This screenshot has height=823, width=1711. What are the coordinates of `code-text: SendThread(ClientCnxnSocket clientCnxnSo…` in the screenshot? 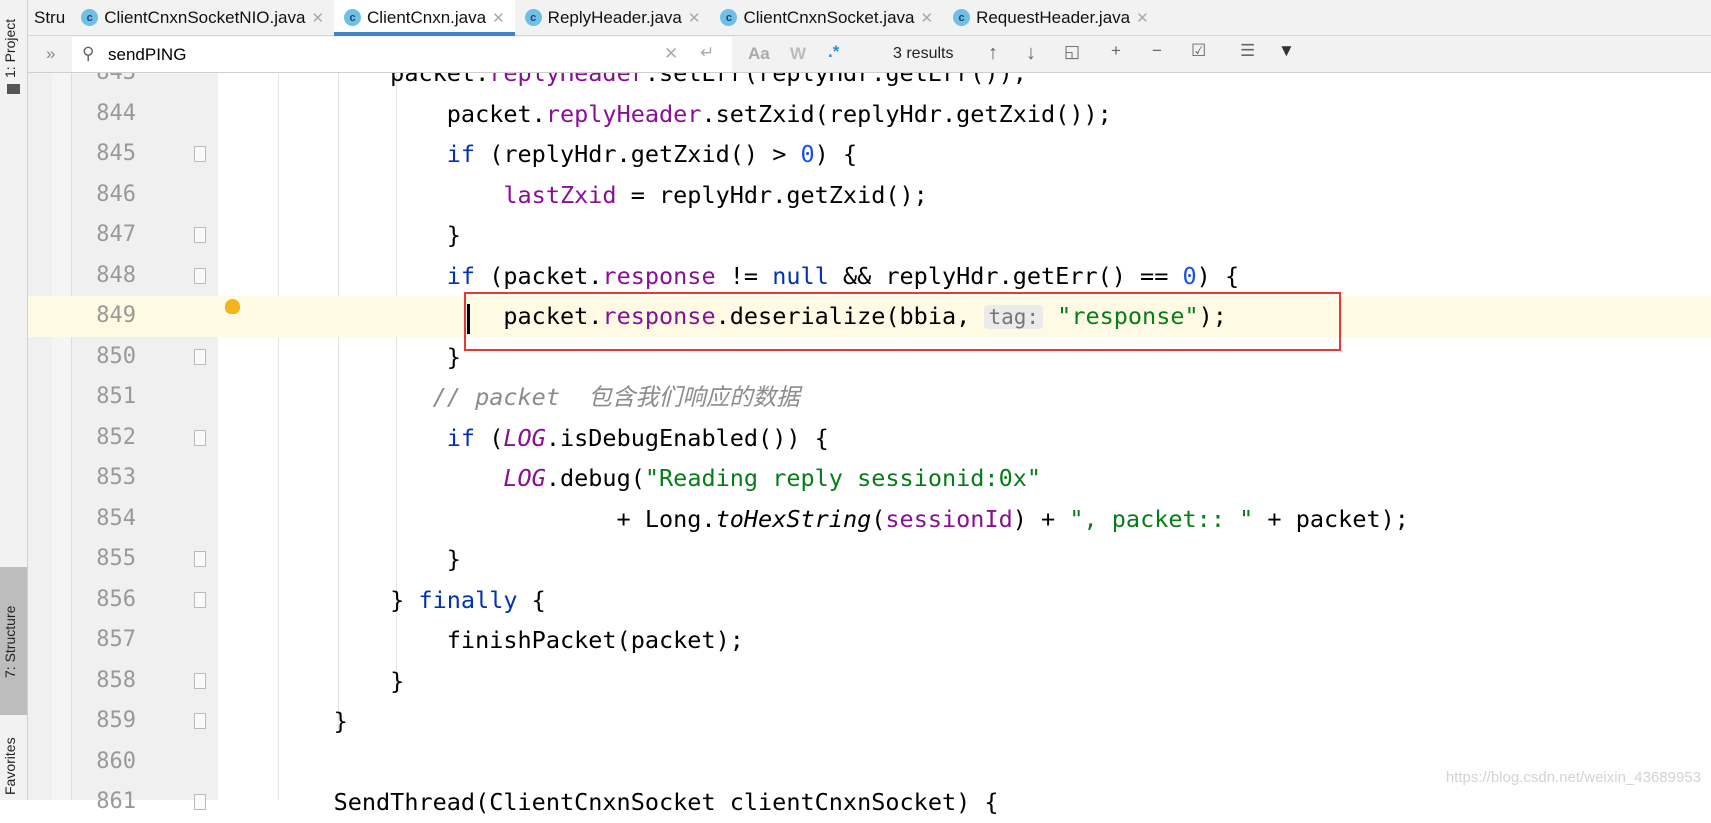 It's located at (638, 802).